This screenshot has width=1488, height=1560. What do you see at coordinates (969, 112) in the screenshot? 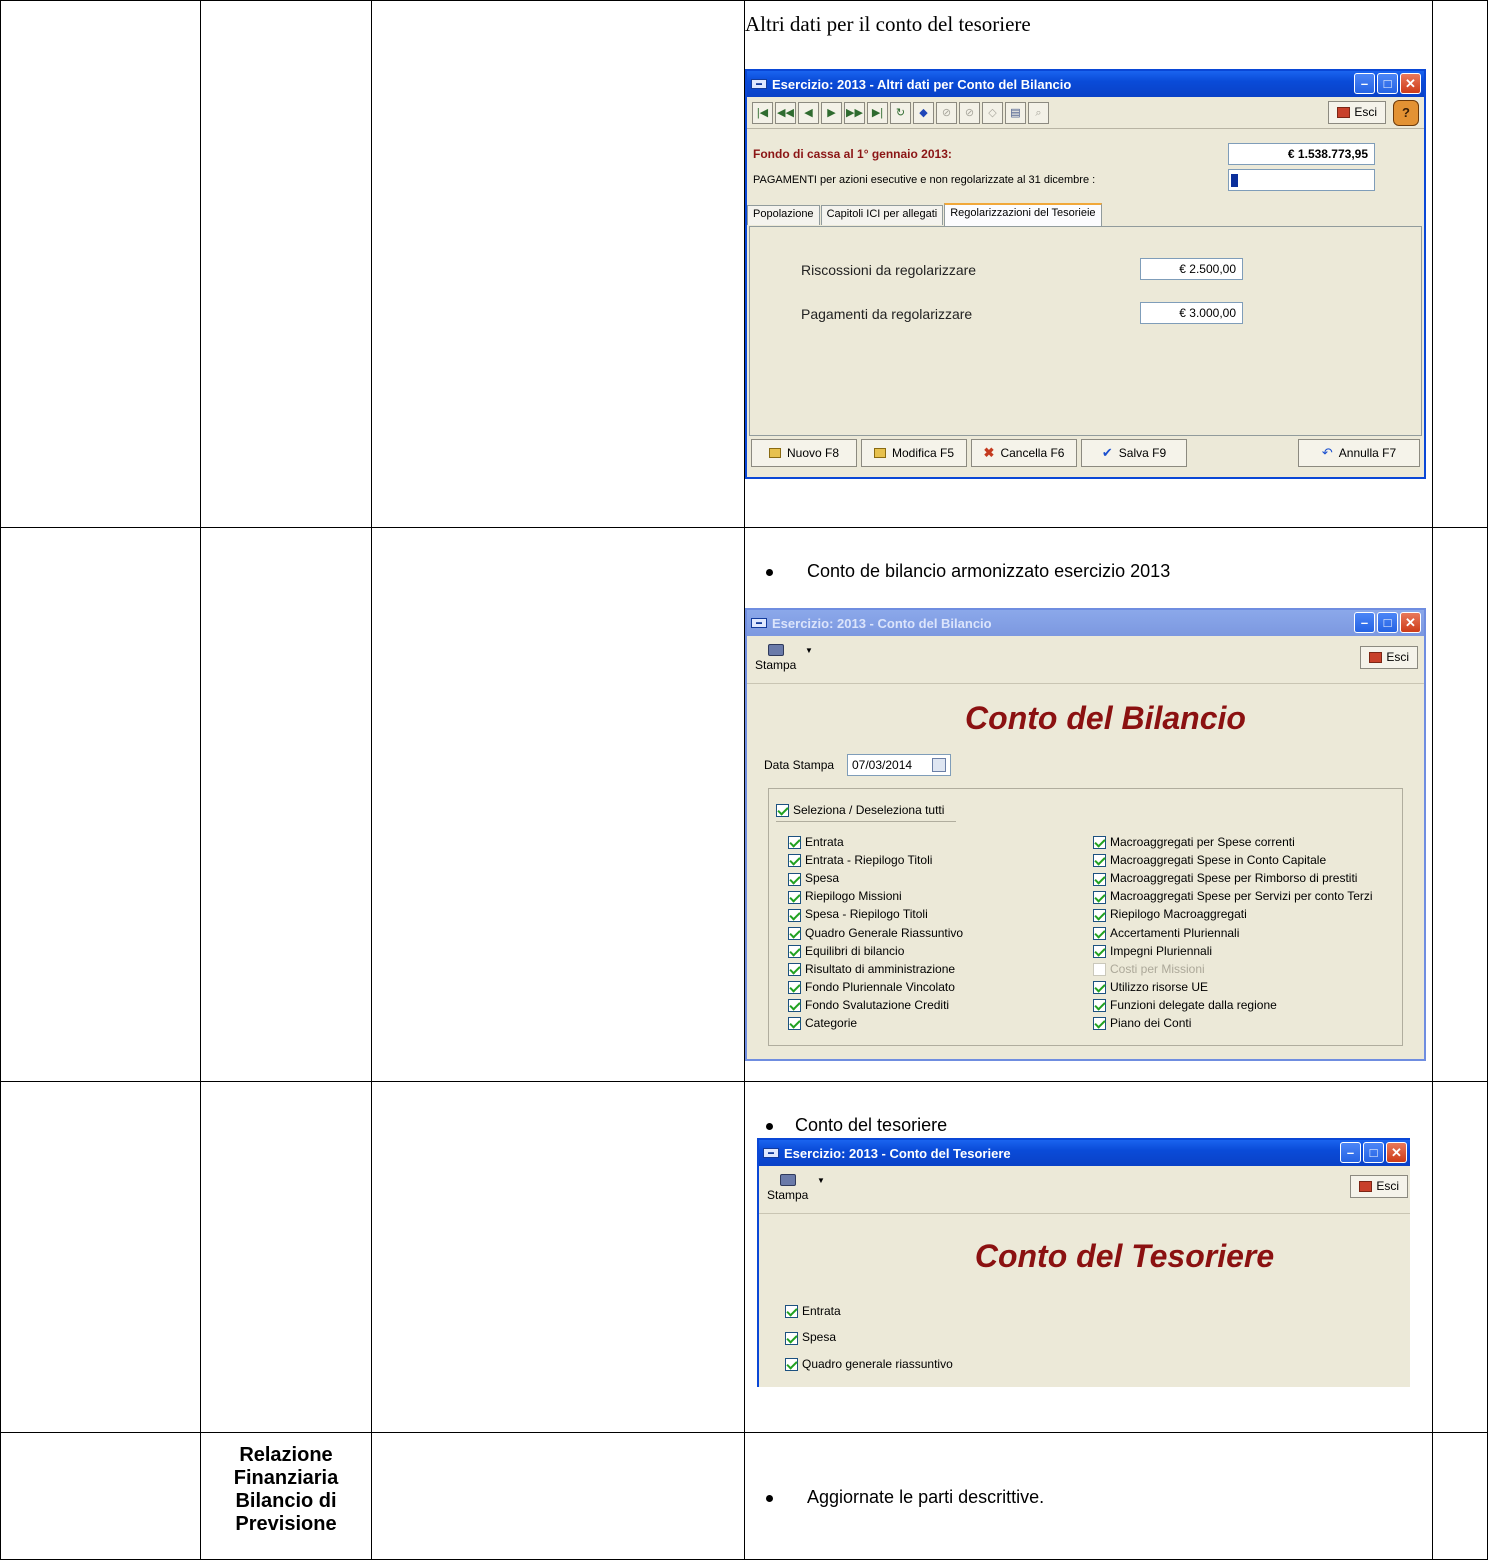
I see `unlink-icon: ⊘` at bounding box center [969, 112].